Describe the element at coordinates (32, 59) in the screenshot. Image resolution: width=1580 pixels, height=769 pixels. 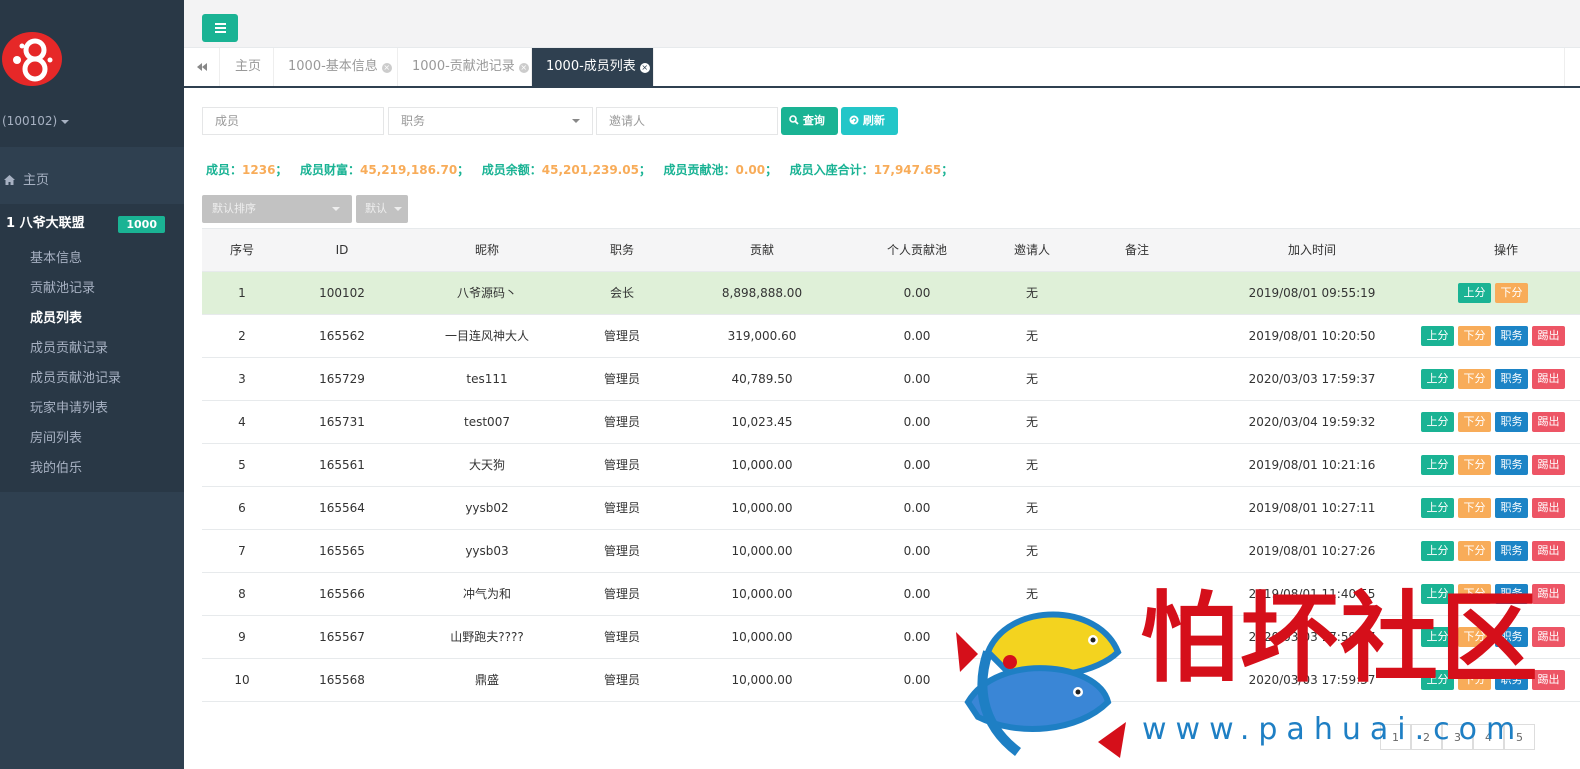
I see `app-logo` at that location.